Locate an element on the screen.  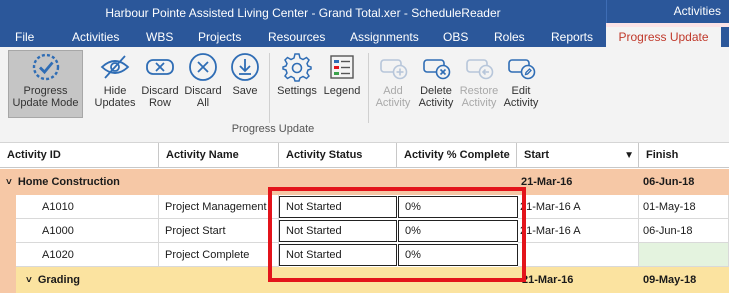
tab-assignments: Assignments is located at coordinates (384, 37).